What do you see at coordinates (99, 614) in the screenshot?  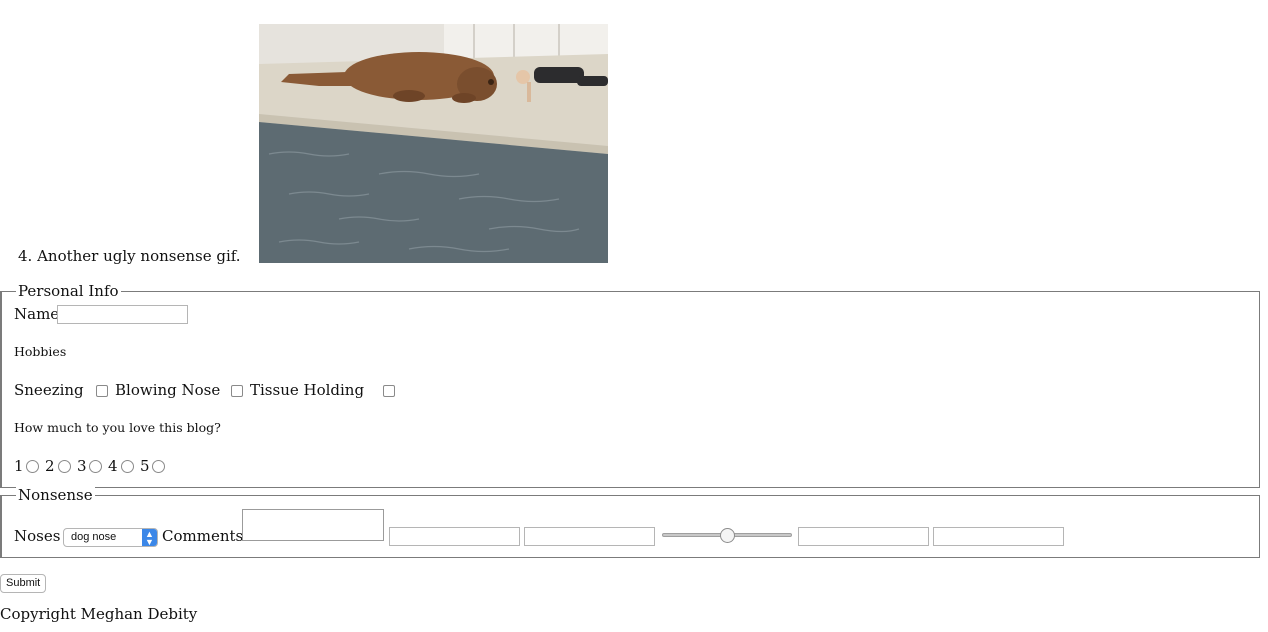 I see `copyright-text: Copyright Meghan Debity` at bounding box center [99, 614].